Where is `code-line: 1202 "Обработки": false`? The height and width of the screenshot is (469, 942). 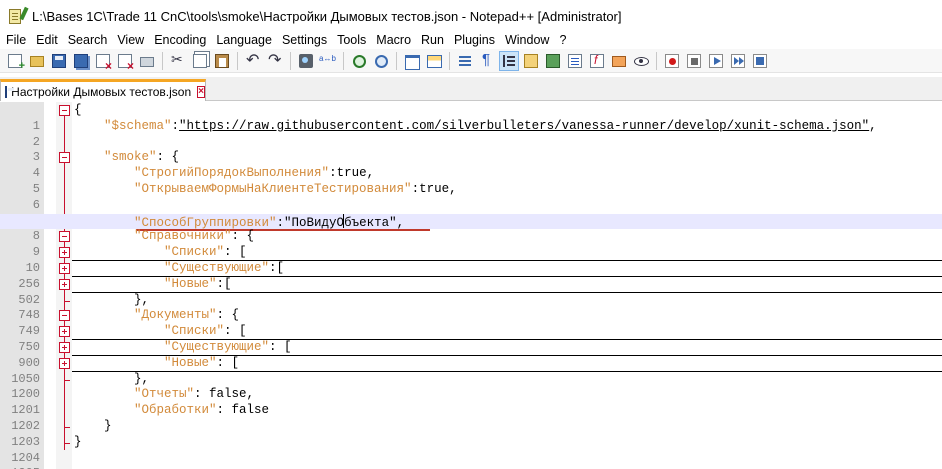
code-line: 1202 "Обработки": false is located at coordinates (471, 418).